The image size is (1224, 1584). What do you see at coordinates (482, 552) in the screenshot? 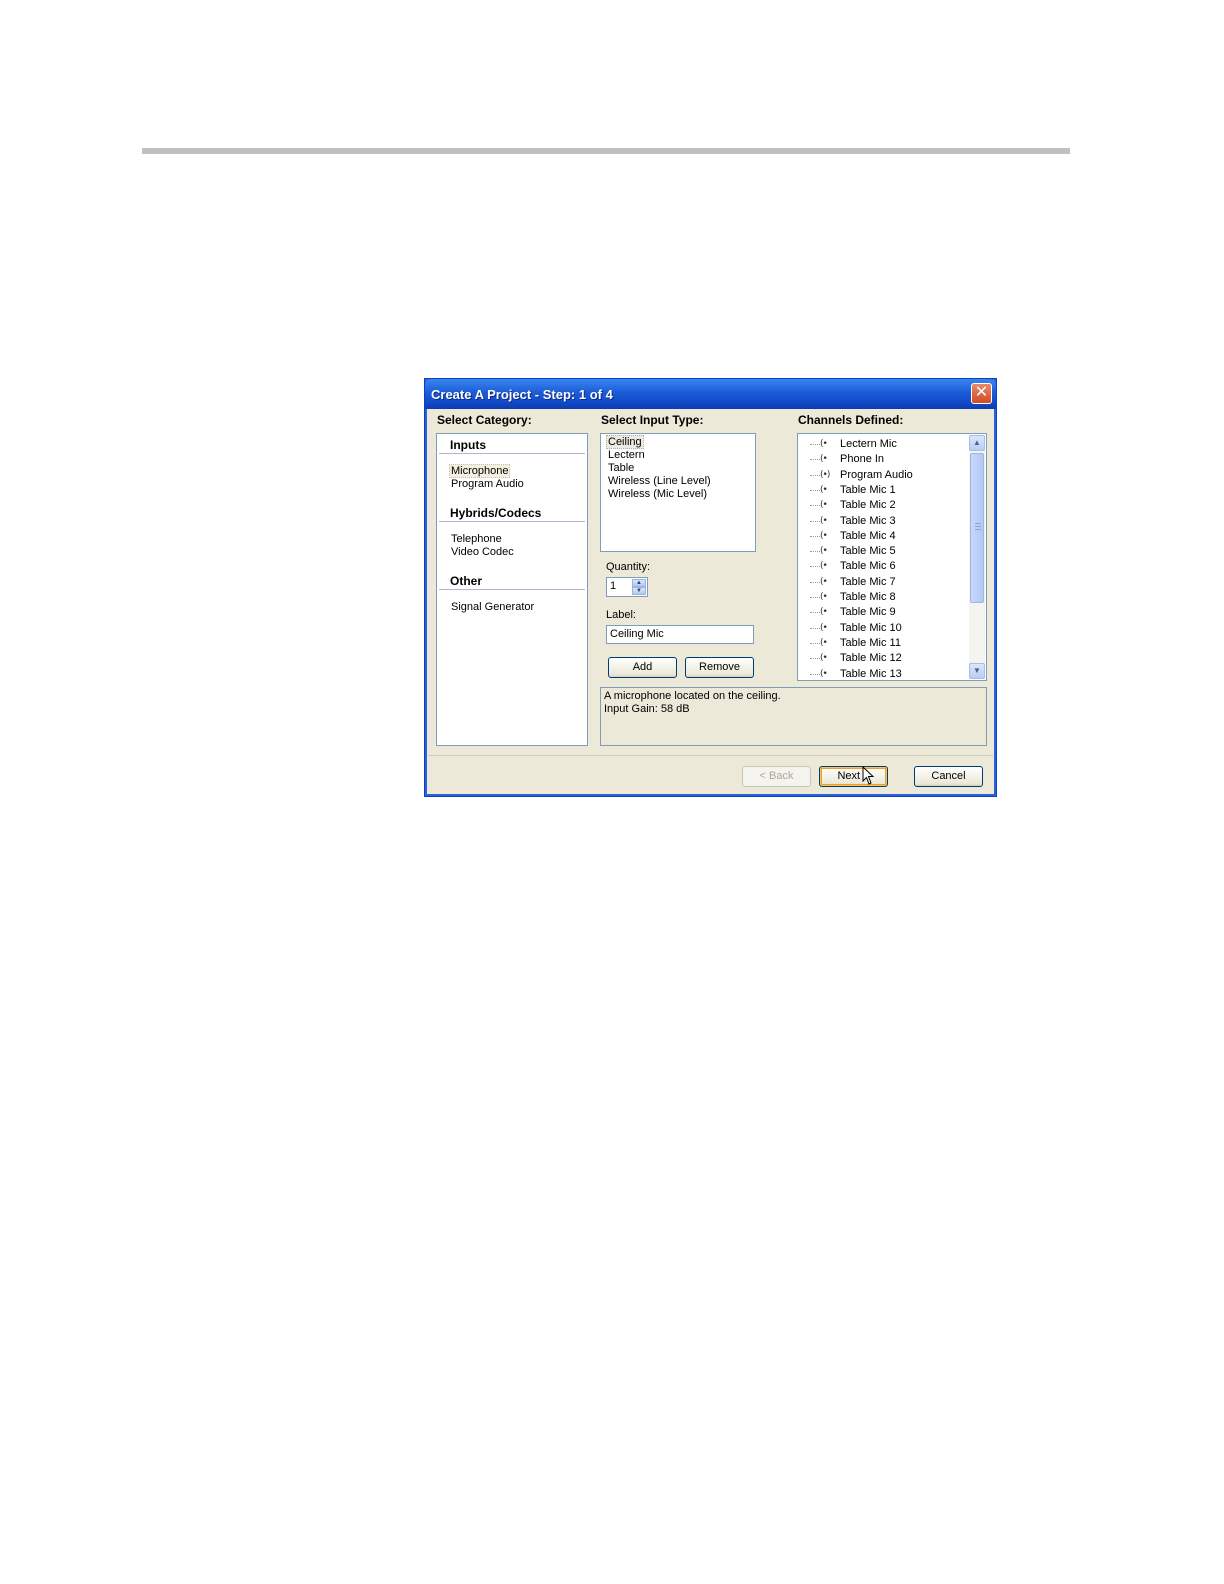
I see `category-item-video-codec: Video Codec` at bounding box center [482, 552].